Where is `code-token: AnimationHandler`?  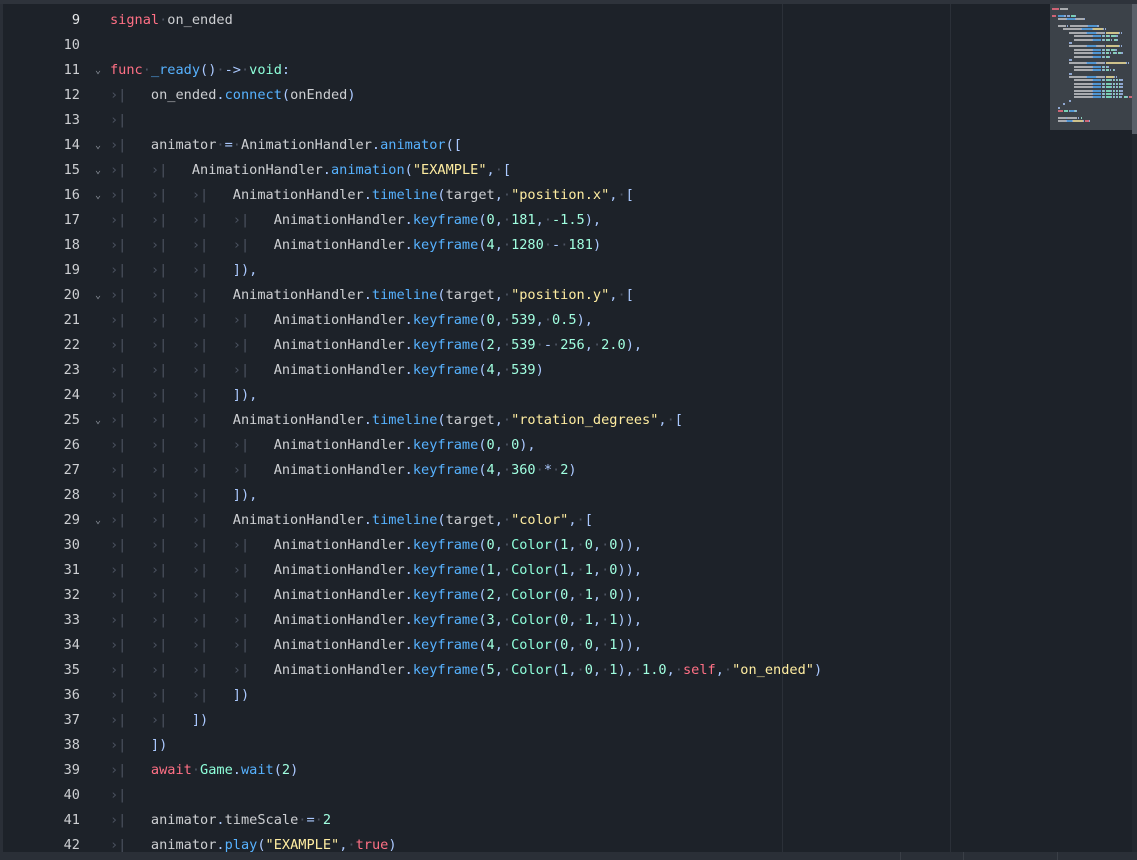
code-token: AnimationHandler is located at coordinates (306, 145).